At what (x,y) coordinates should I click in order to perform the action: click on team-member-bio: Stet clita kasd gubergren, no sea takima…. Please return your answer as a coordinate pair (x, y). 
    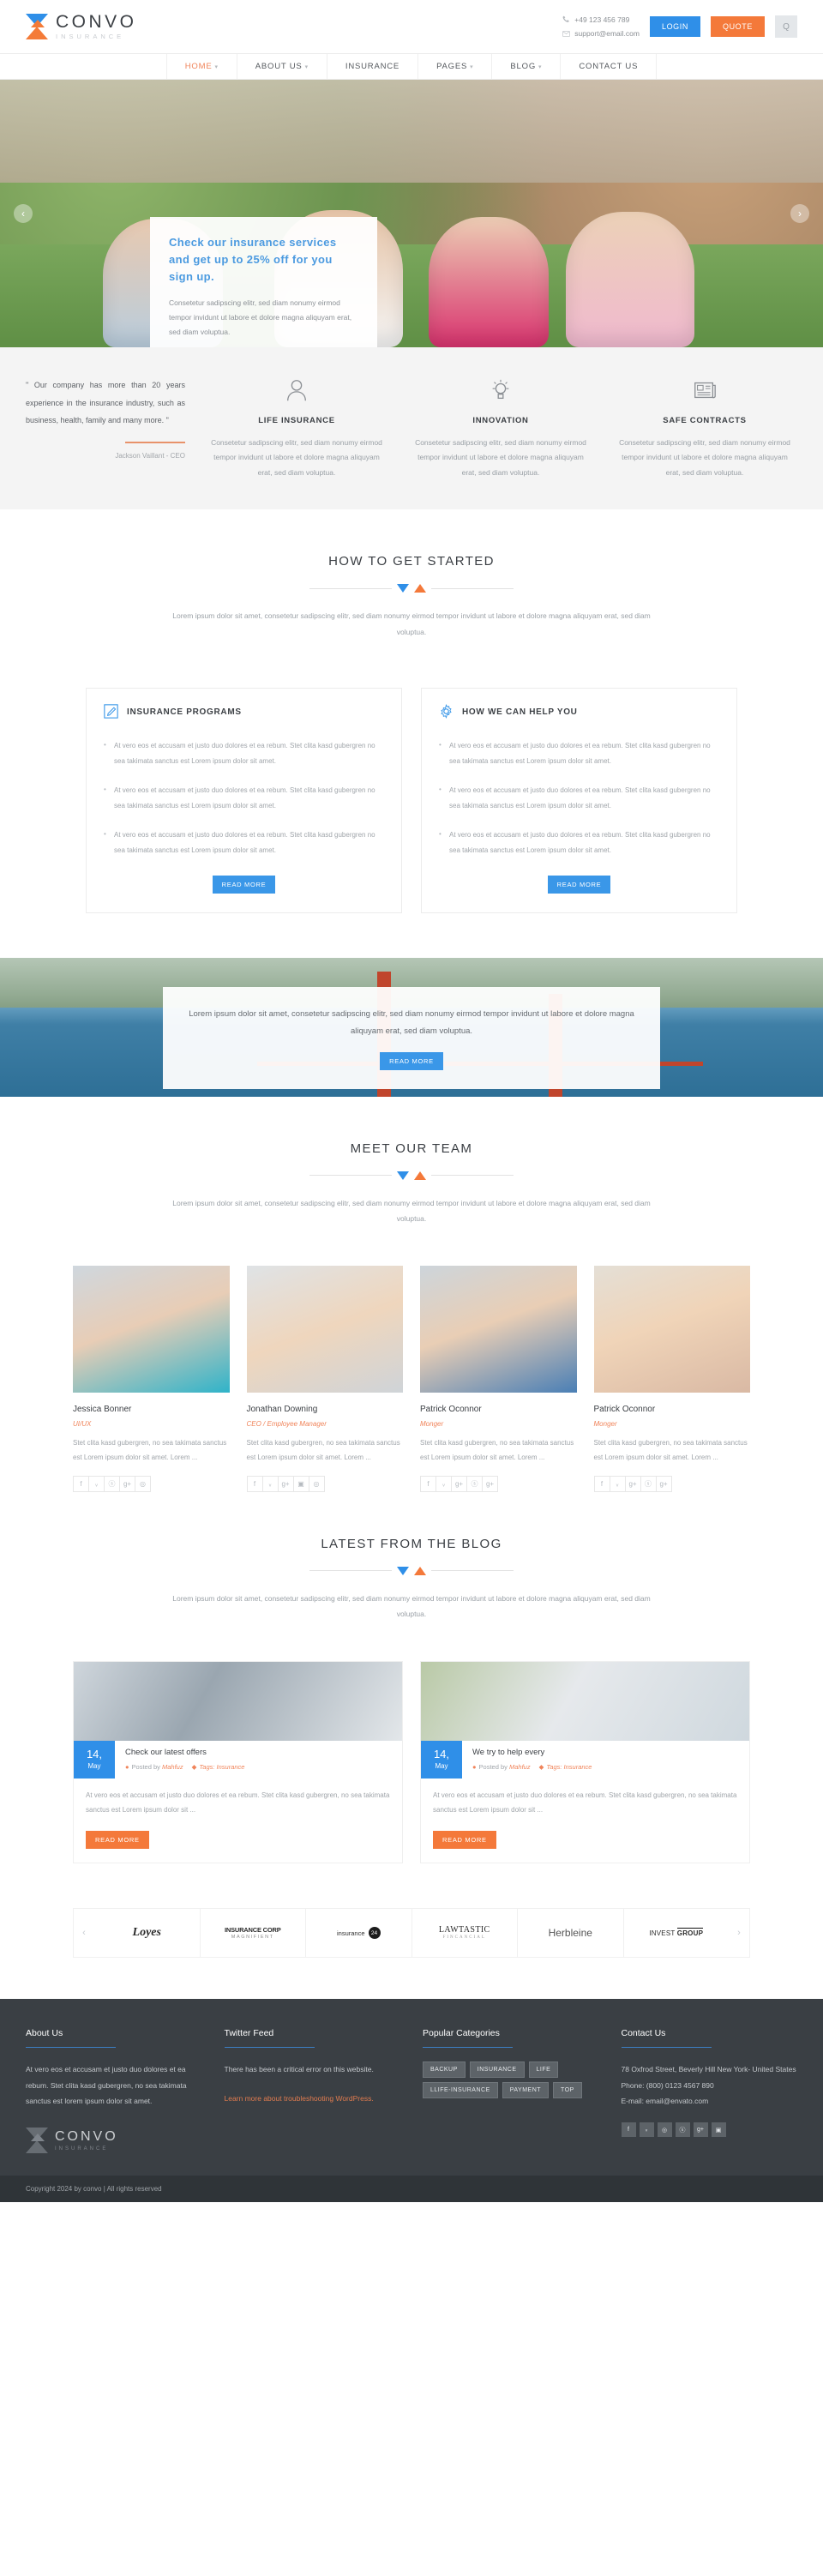
    Looking at the image, I should click on (150, 1450).